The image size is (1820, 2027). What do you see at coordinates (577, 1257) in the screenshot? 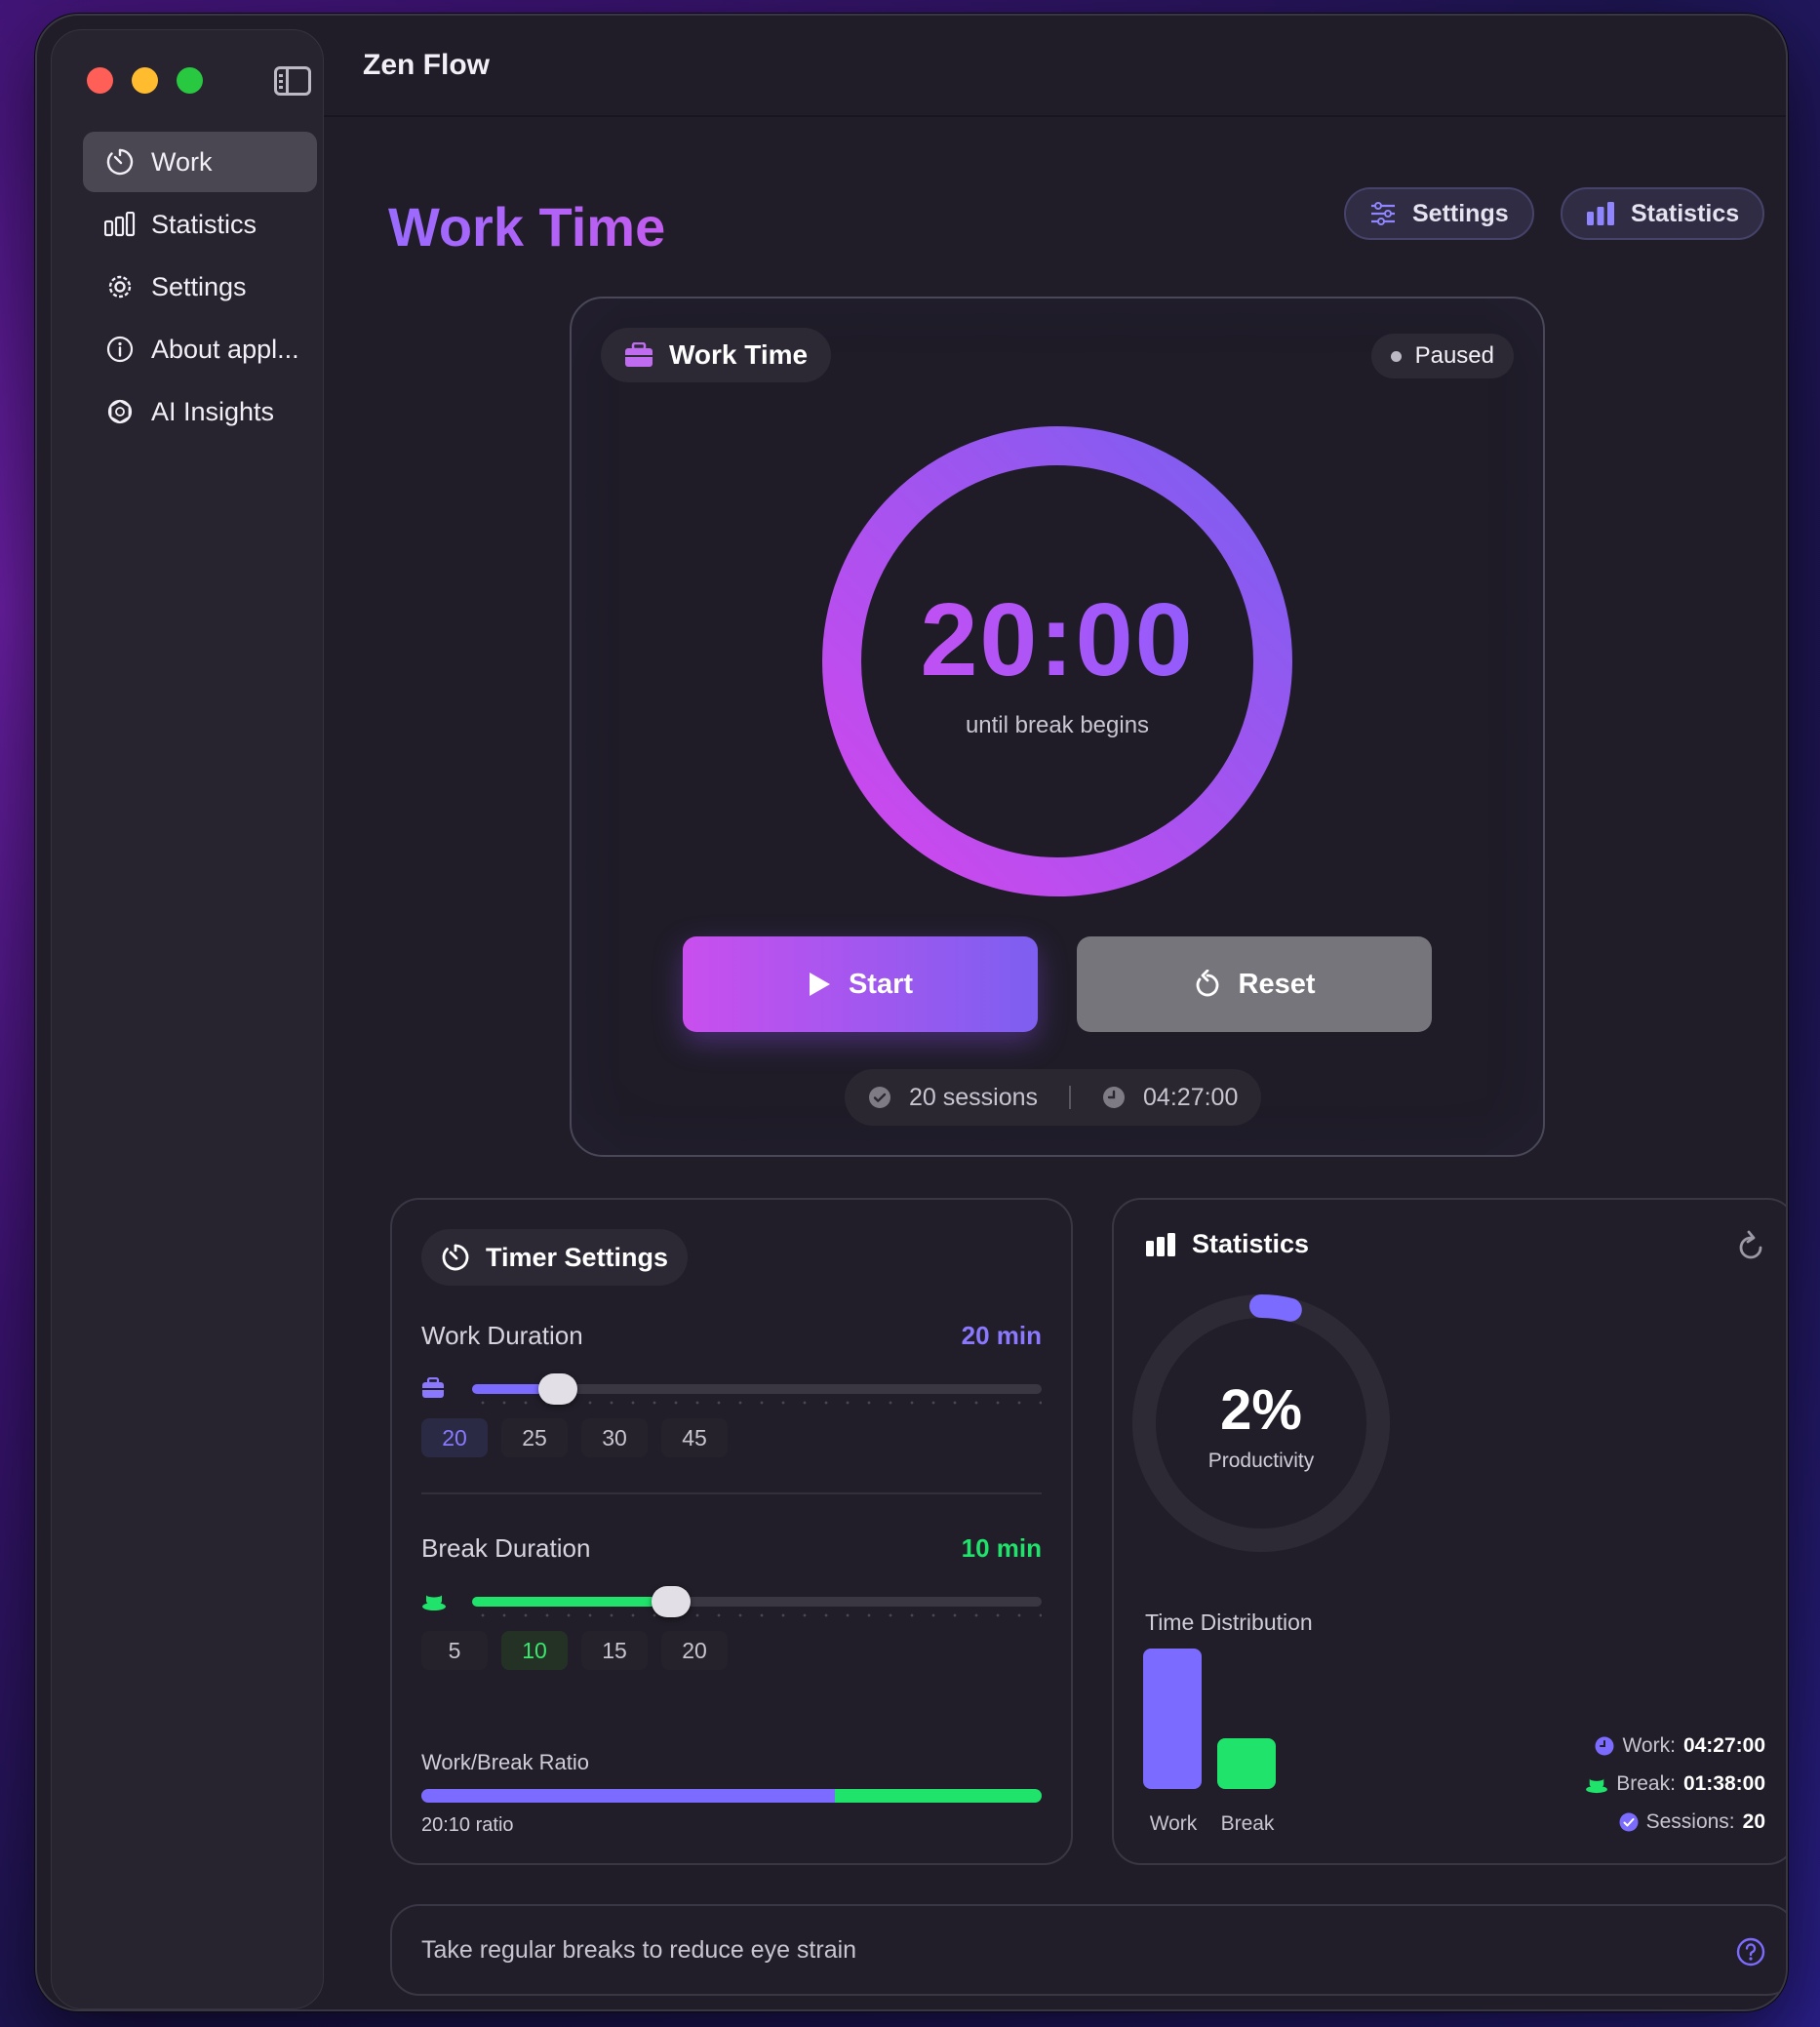
I see `timer-settings-title: Timer Settings` at bounding box center [577, 1257].